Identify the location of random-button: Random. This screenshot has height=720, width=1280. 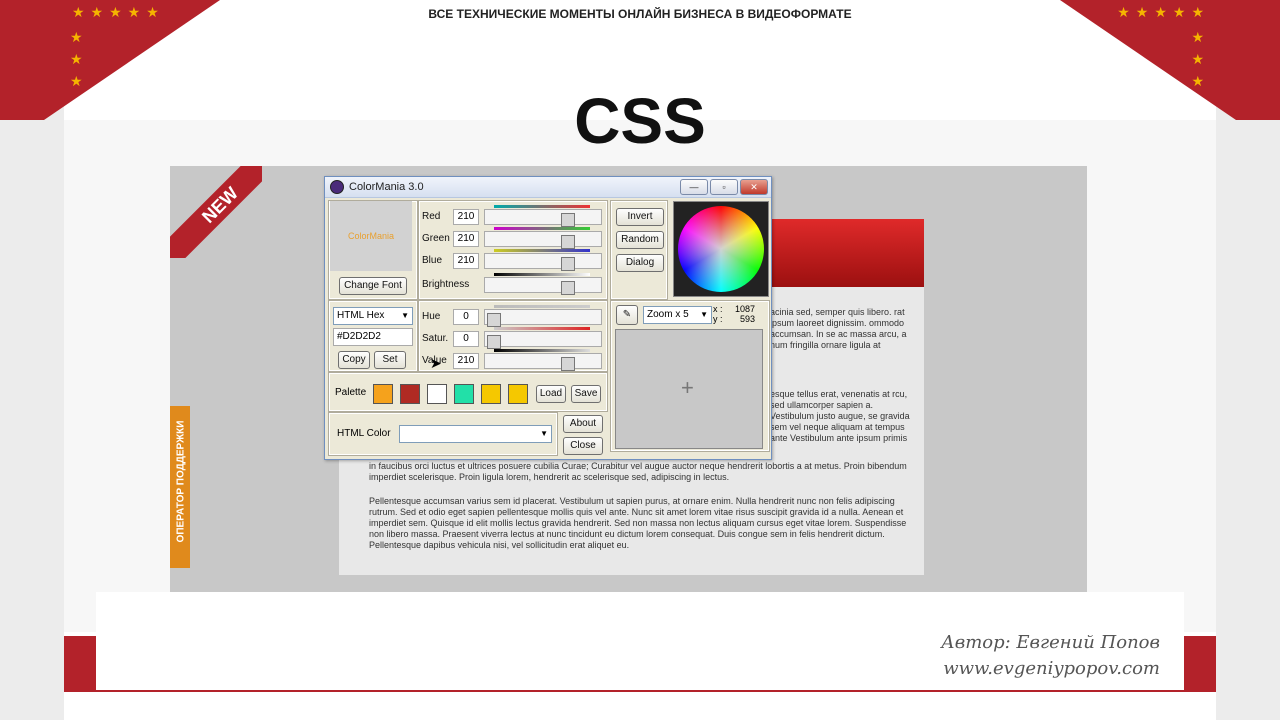
(640, 240).